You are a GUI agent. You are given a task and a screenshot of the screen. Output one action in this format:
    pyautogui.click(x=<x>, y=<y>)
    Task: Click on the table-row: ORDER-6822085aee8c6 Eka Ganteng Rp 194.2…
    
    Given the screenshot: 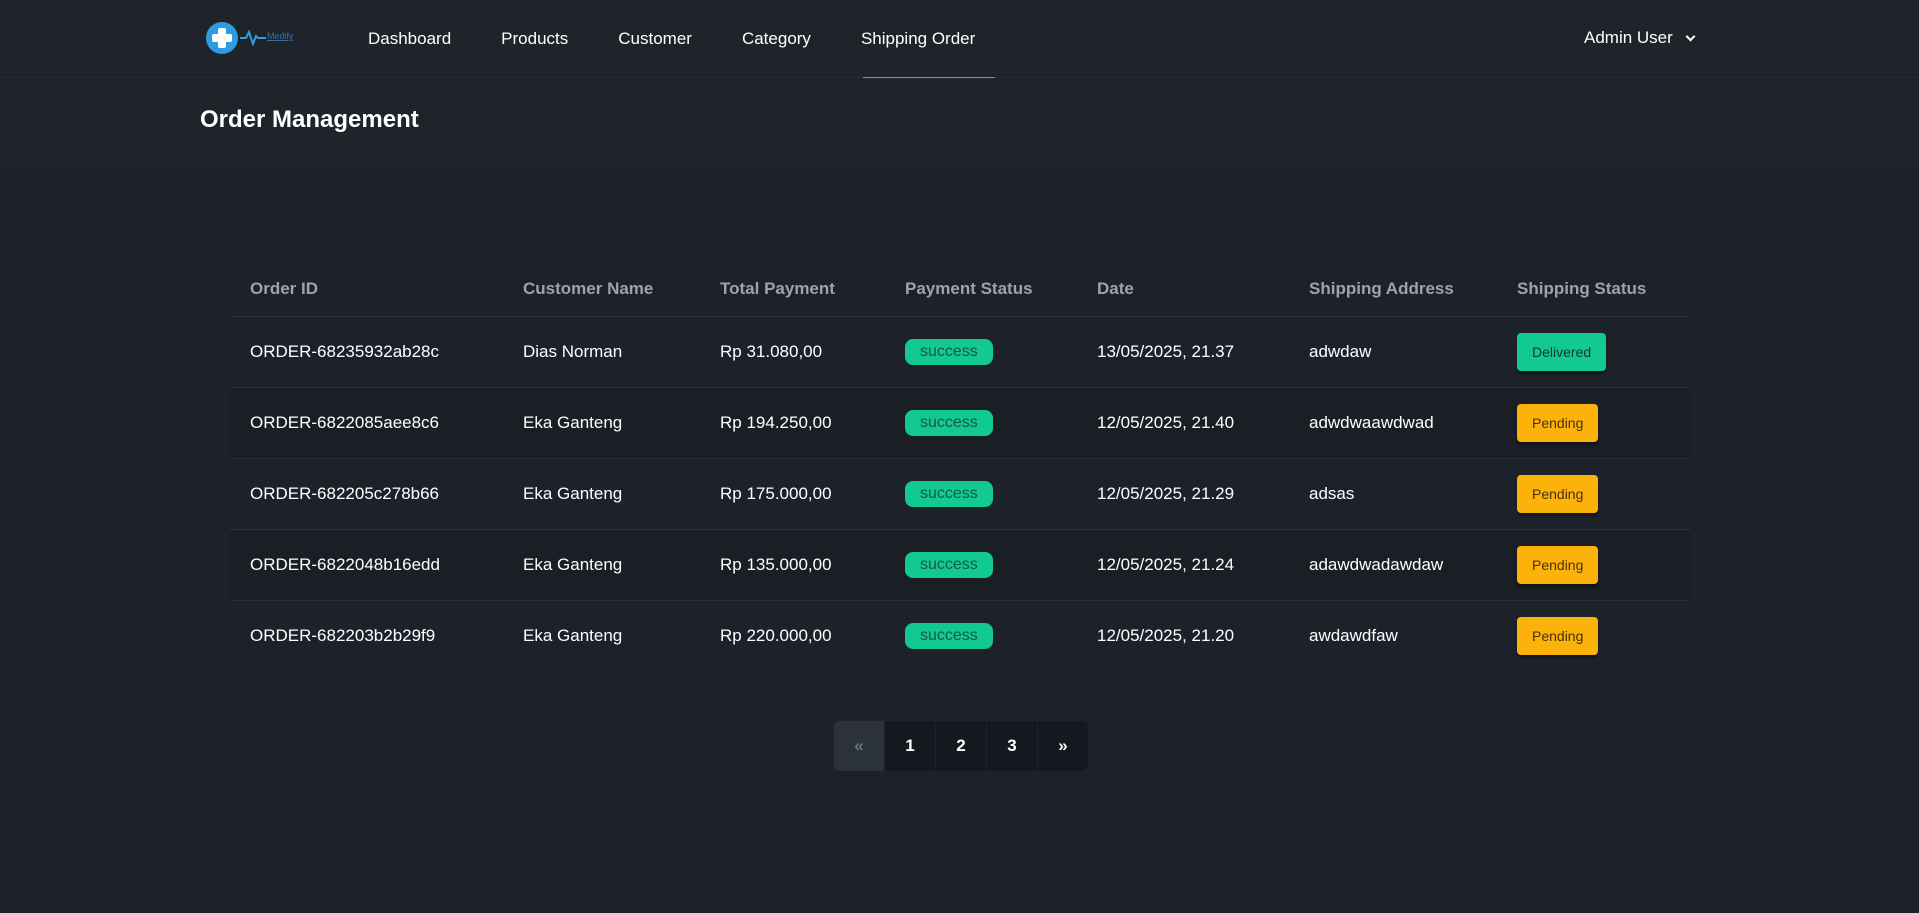 What is the action you would take?
    pyautogui.click(x=960, y=423)
    